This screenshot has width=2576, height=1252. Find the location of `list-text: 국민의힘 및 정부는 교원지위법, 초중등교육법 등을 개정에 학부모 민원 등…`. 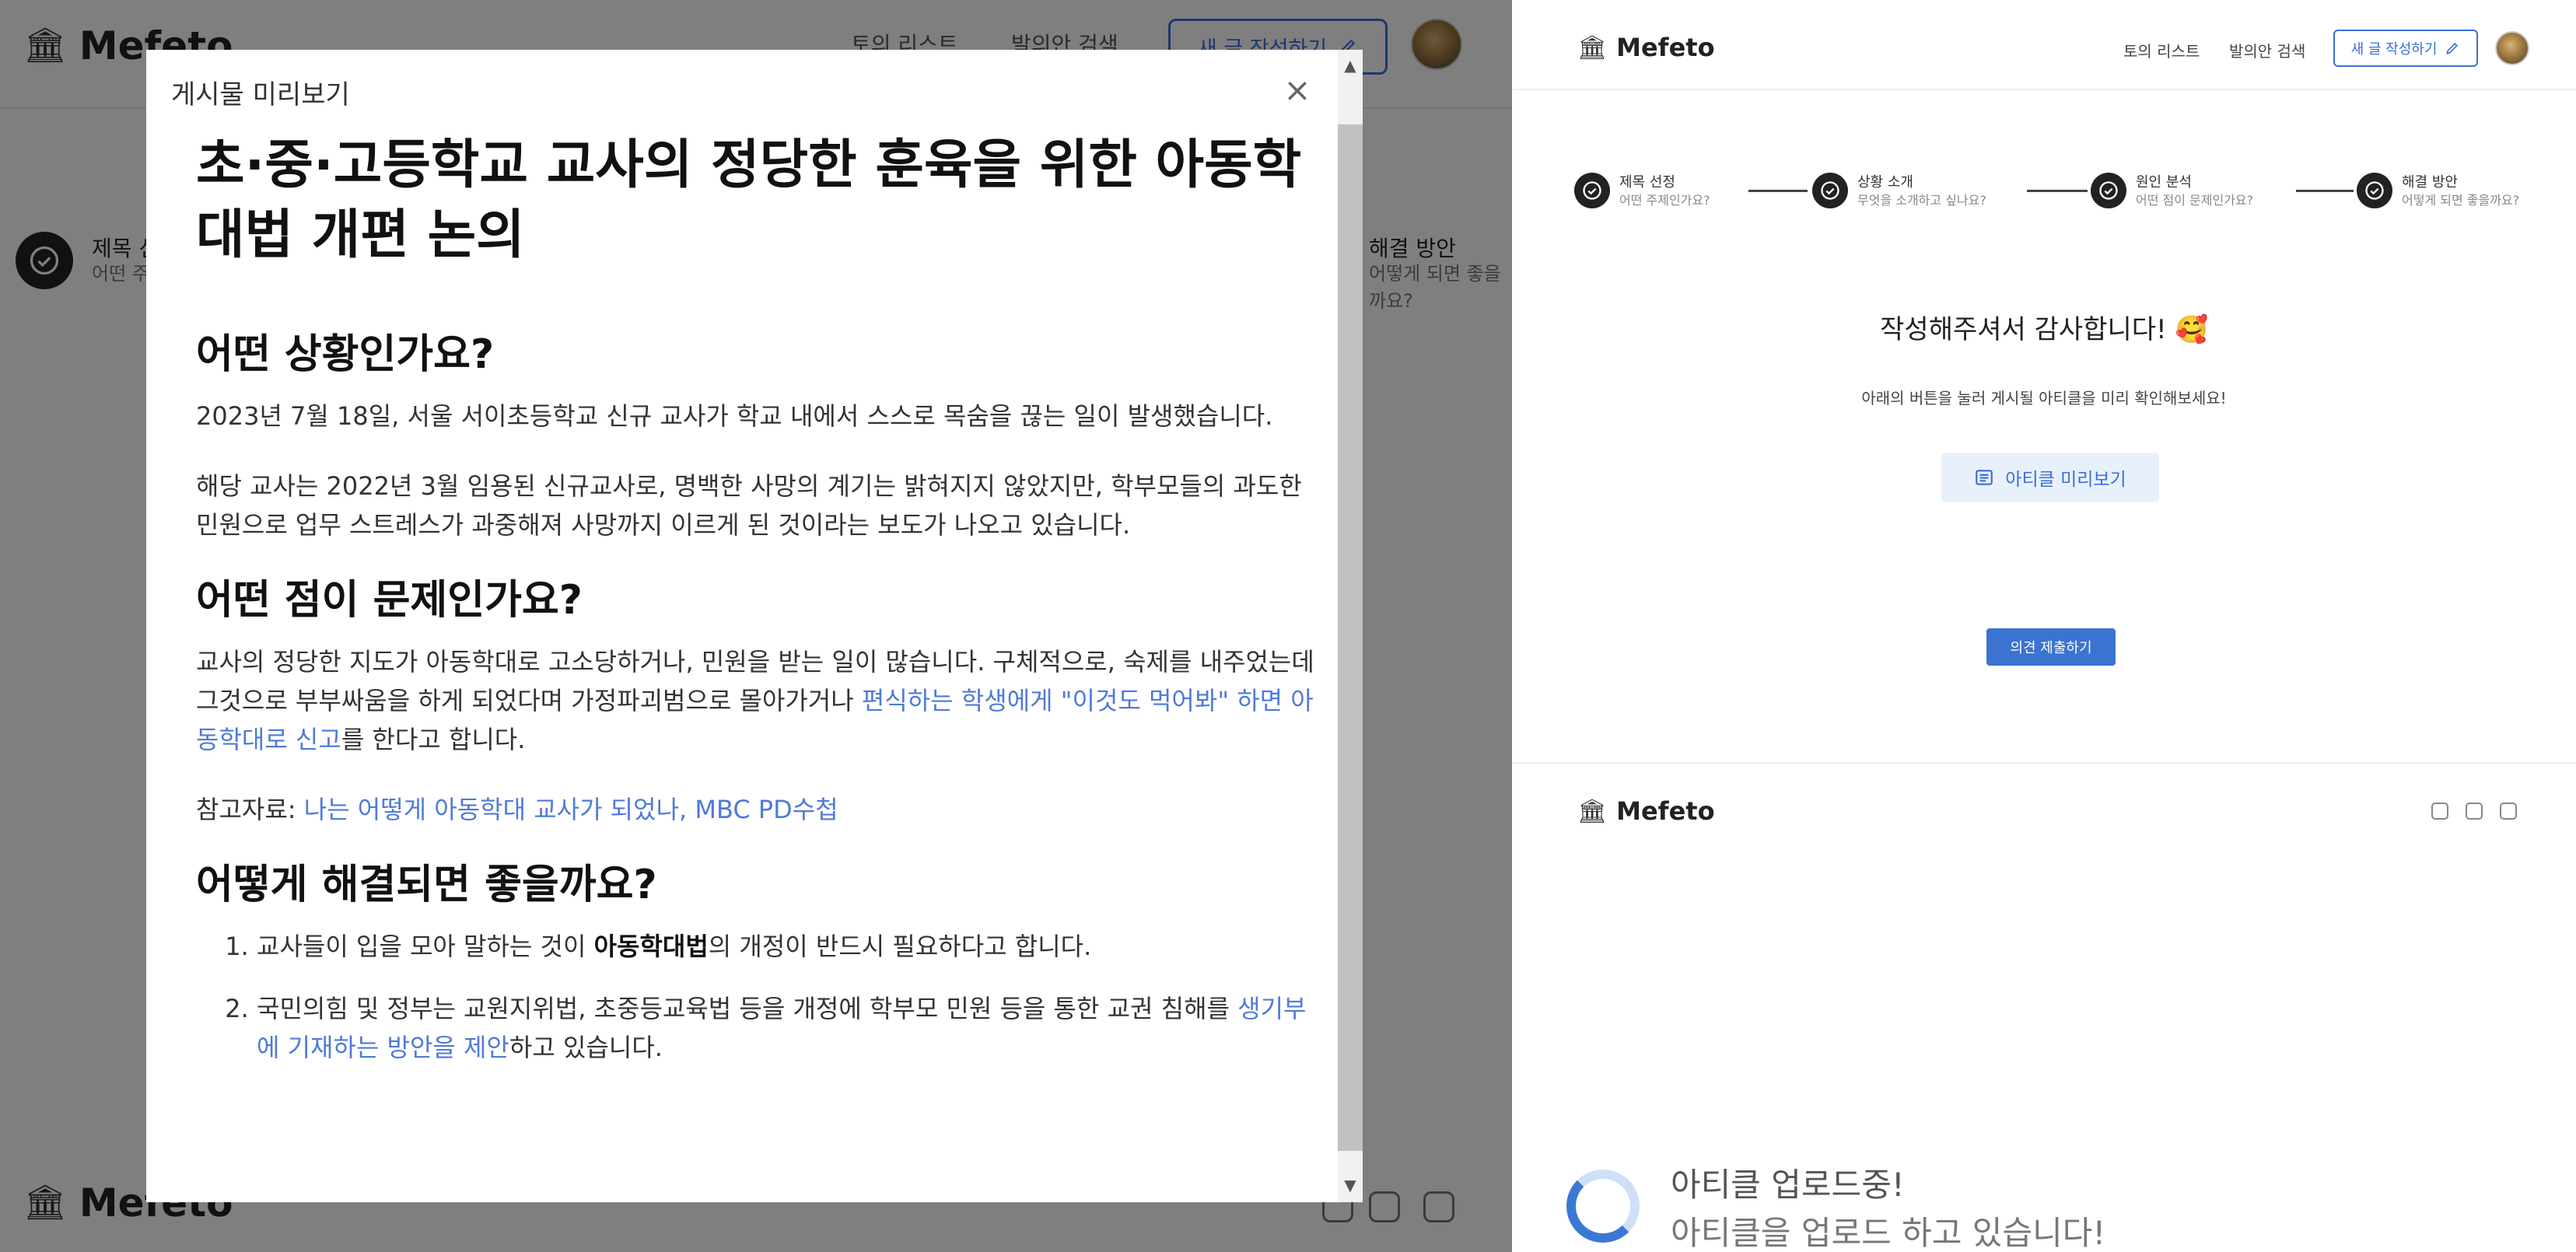

list-text: 국민의힘 및 정부는 교원지위법, 초중등교육법 등을 개정에 학부모 민원 등… is located at coordinates (748, 1009).